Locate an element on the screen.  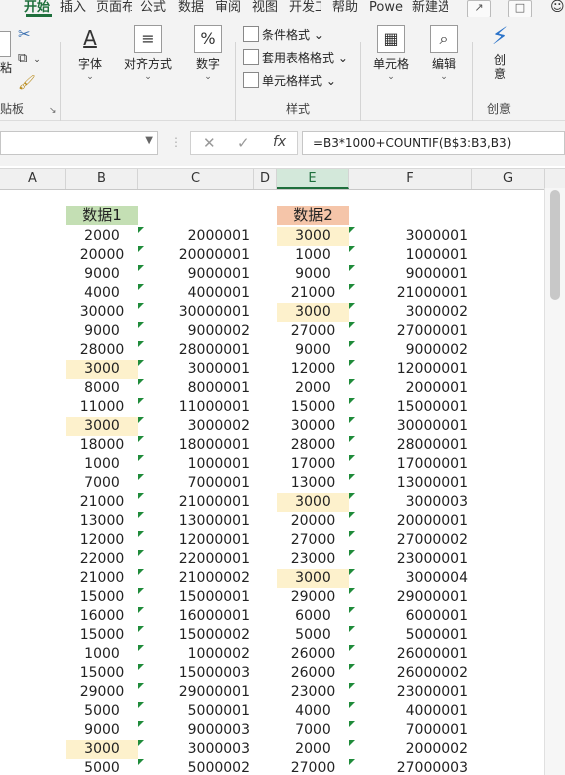
column-header-d: D is located at coordinates (265, 179).